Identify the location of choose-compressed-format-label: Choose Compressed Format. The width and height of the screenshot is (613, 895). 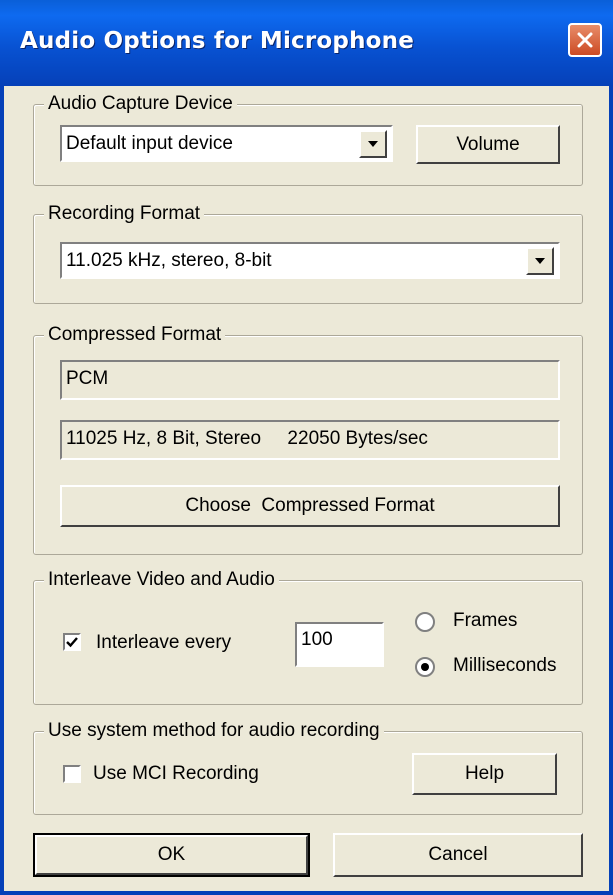
(310, 505).